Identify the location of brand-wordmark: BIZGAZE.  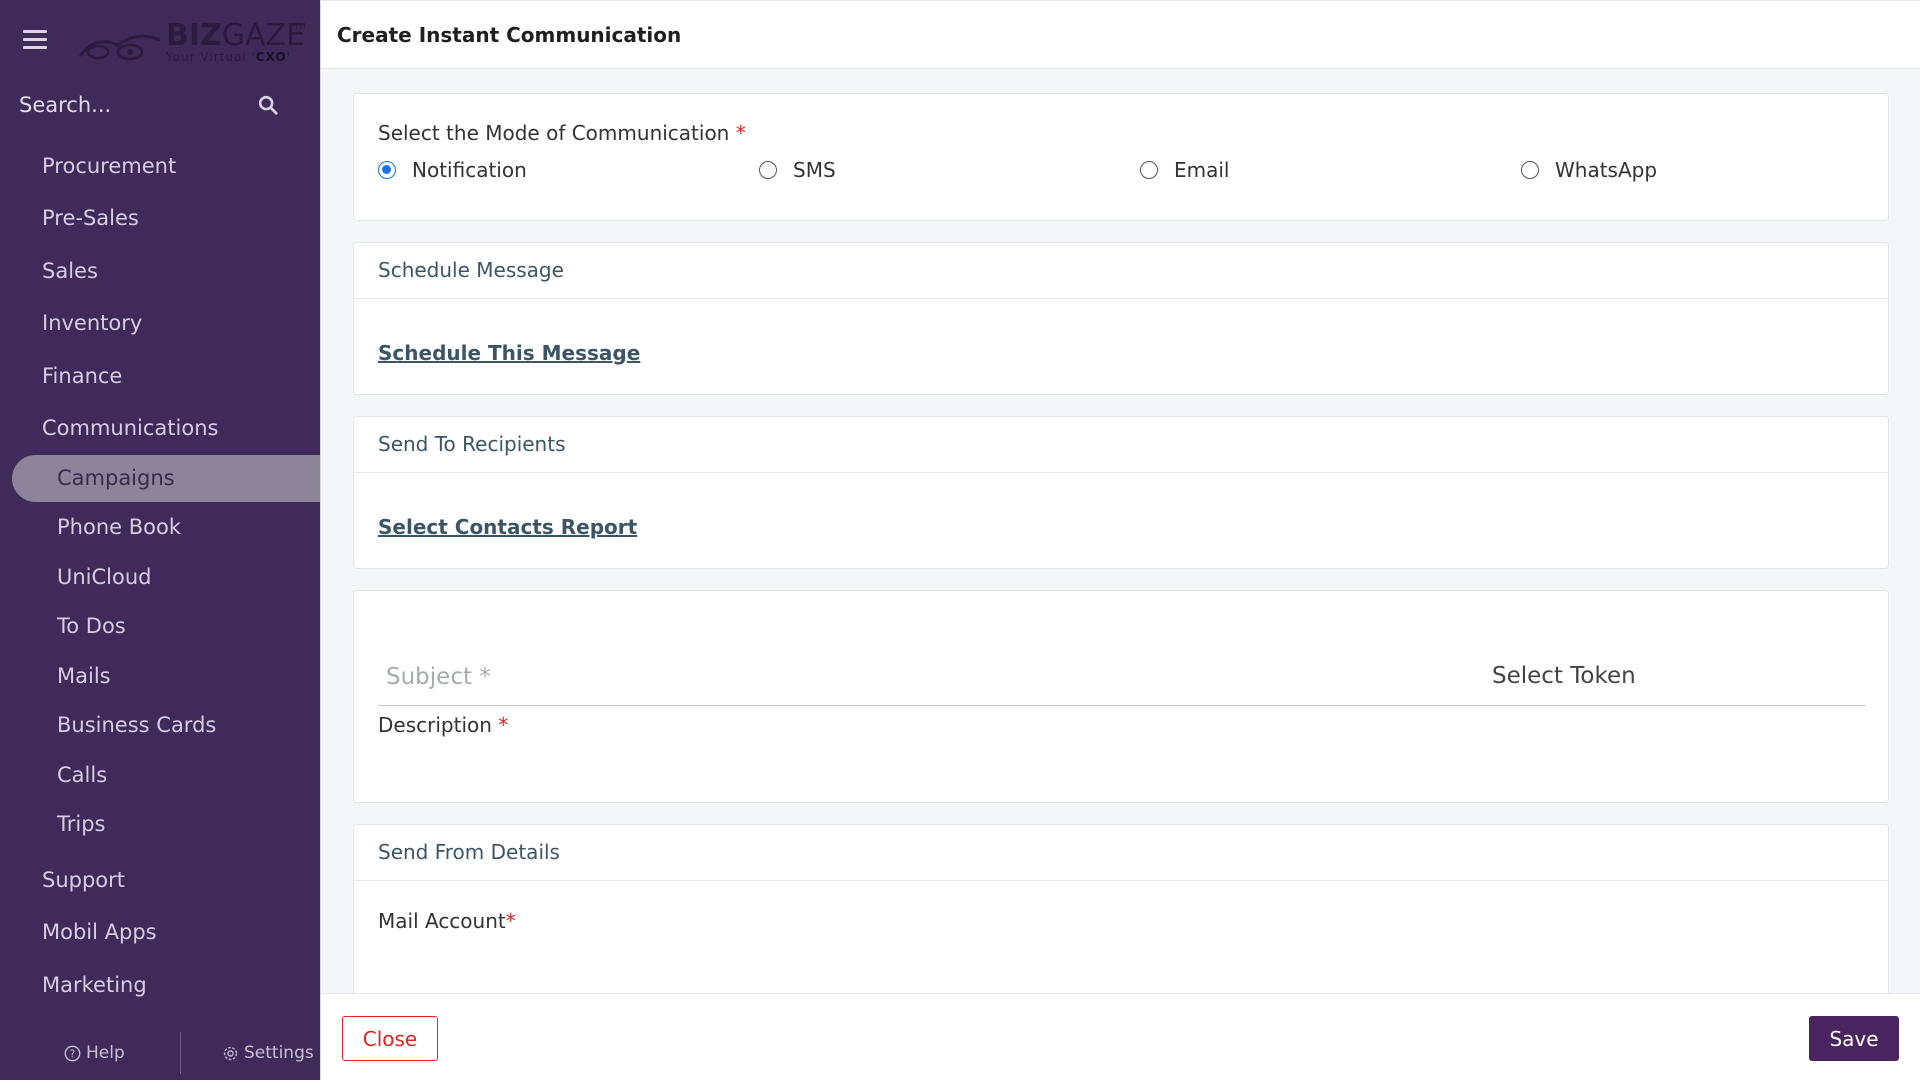
(236, 35).